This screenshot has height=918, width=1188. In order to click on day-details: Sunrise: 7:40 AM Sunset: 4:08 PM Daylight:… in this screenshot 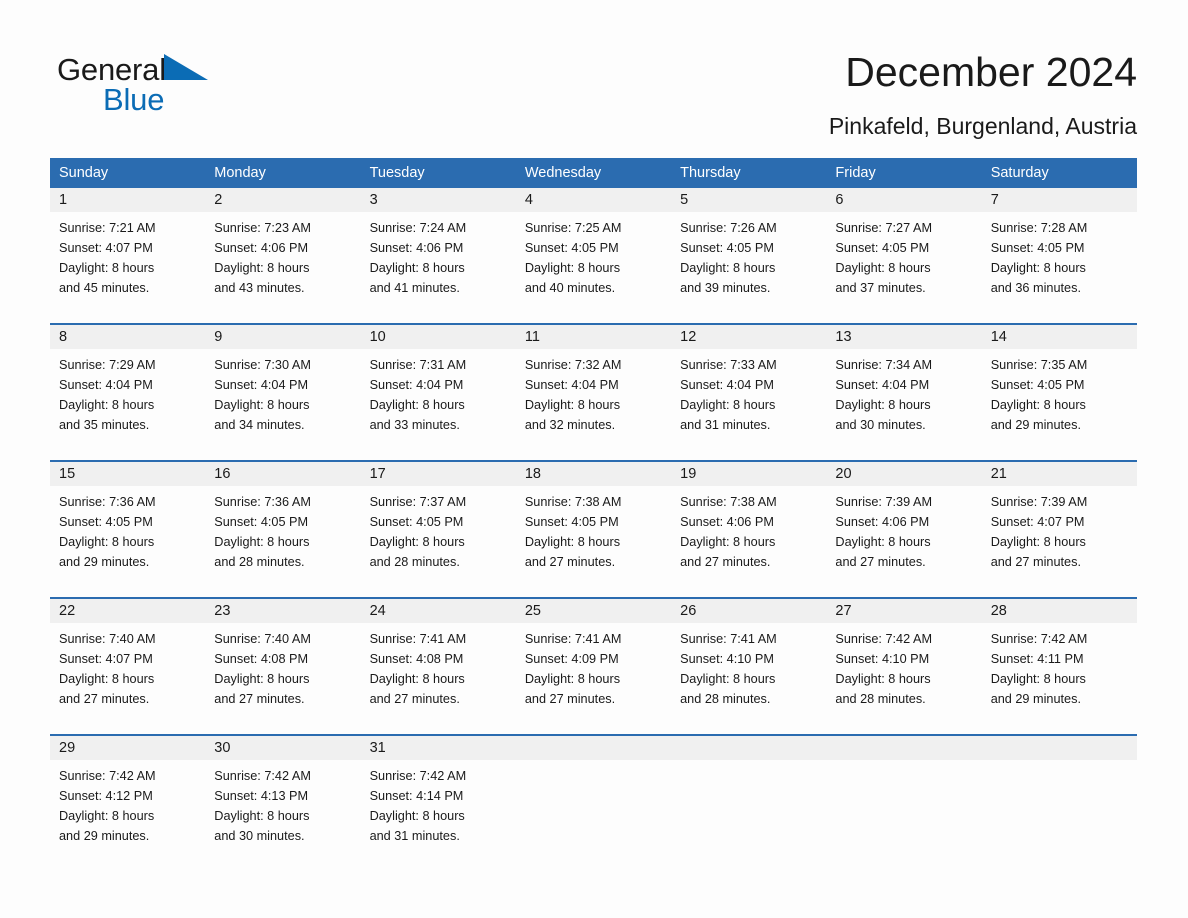, I will do `click(282, 666)`.